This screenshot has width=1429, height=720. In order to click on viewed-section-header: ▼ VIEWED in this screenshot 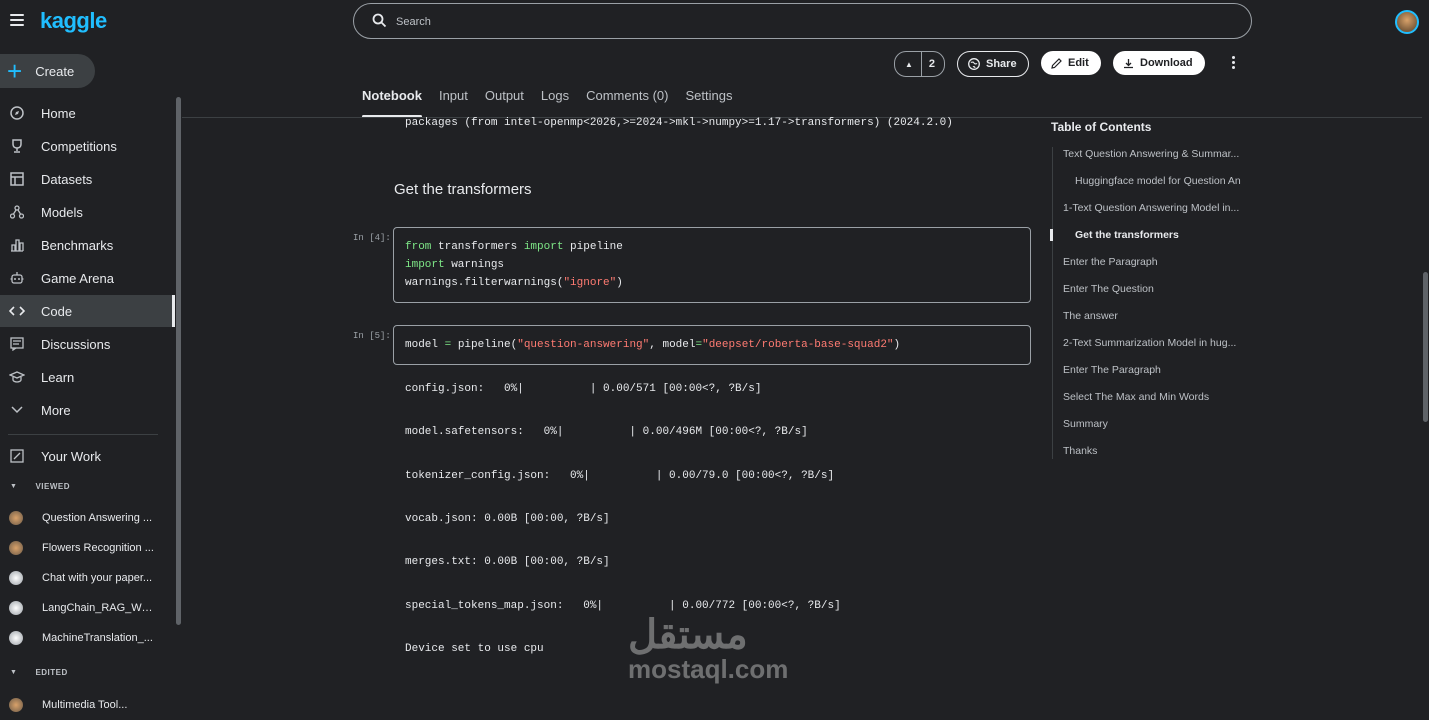, I will do `click(40, 486)`.